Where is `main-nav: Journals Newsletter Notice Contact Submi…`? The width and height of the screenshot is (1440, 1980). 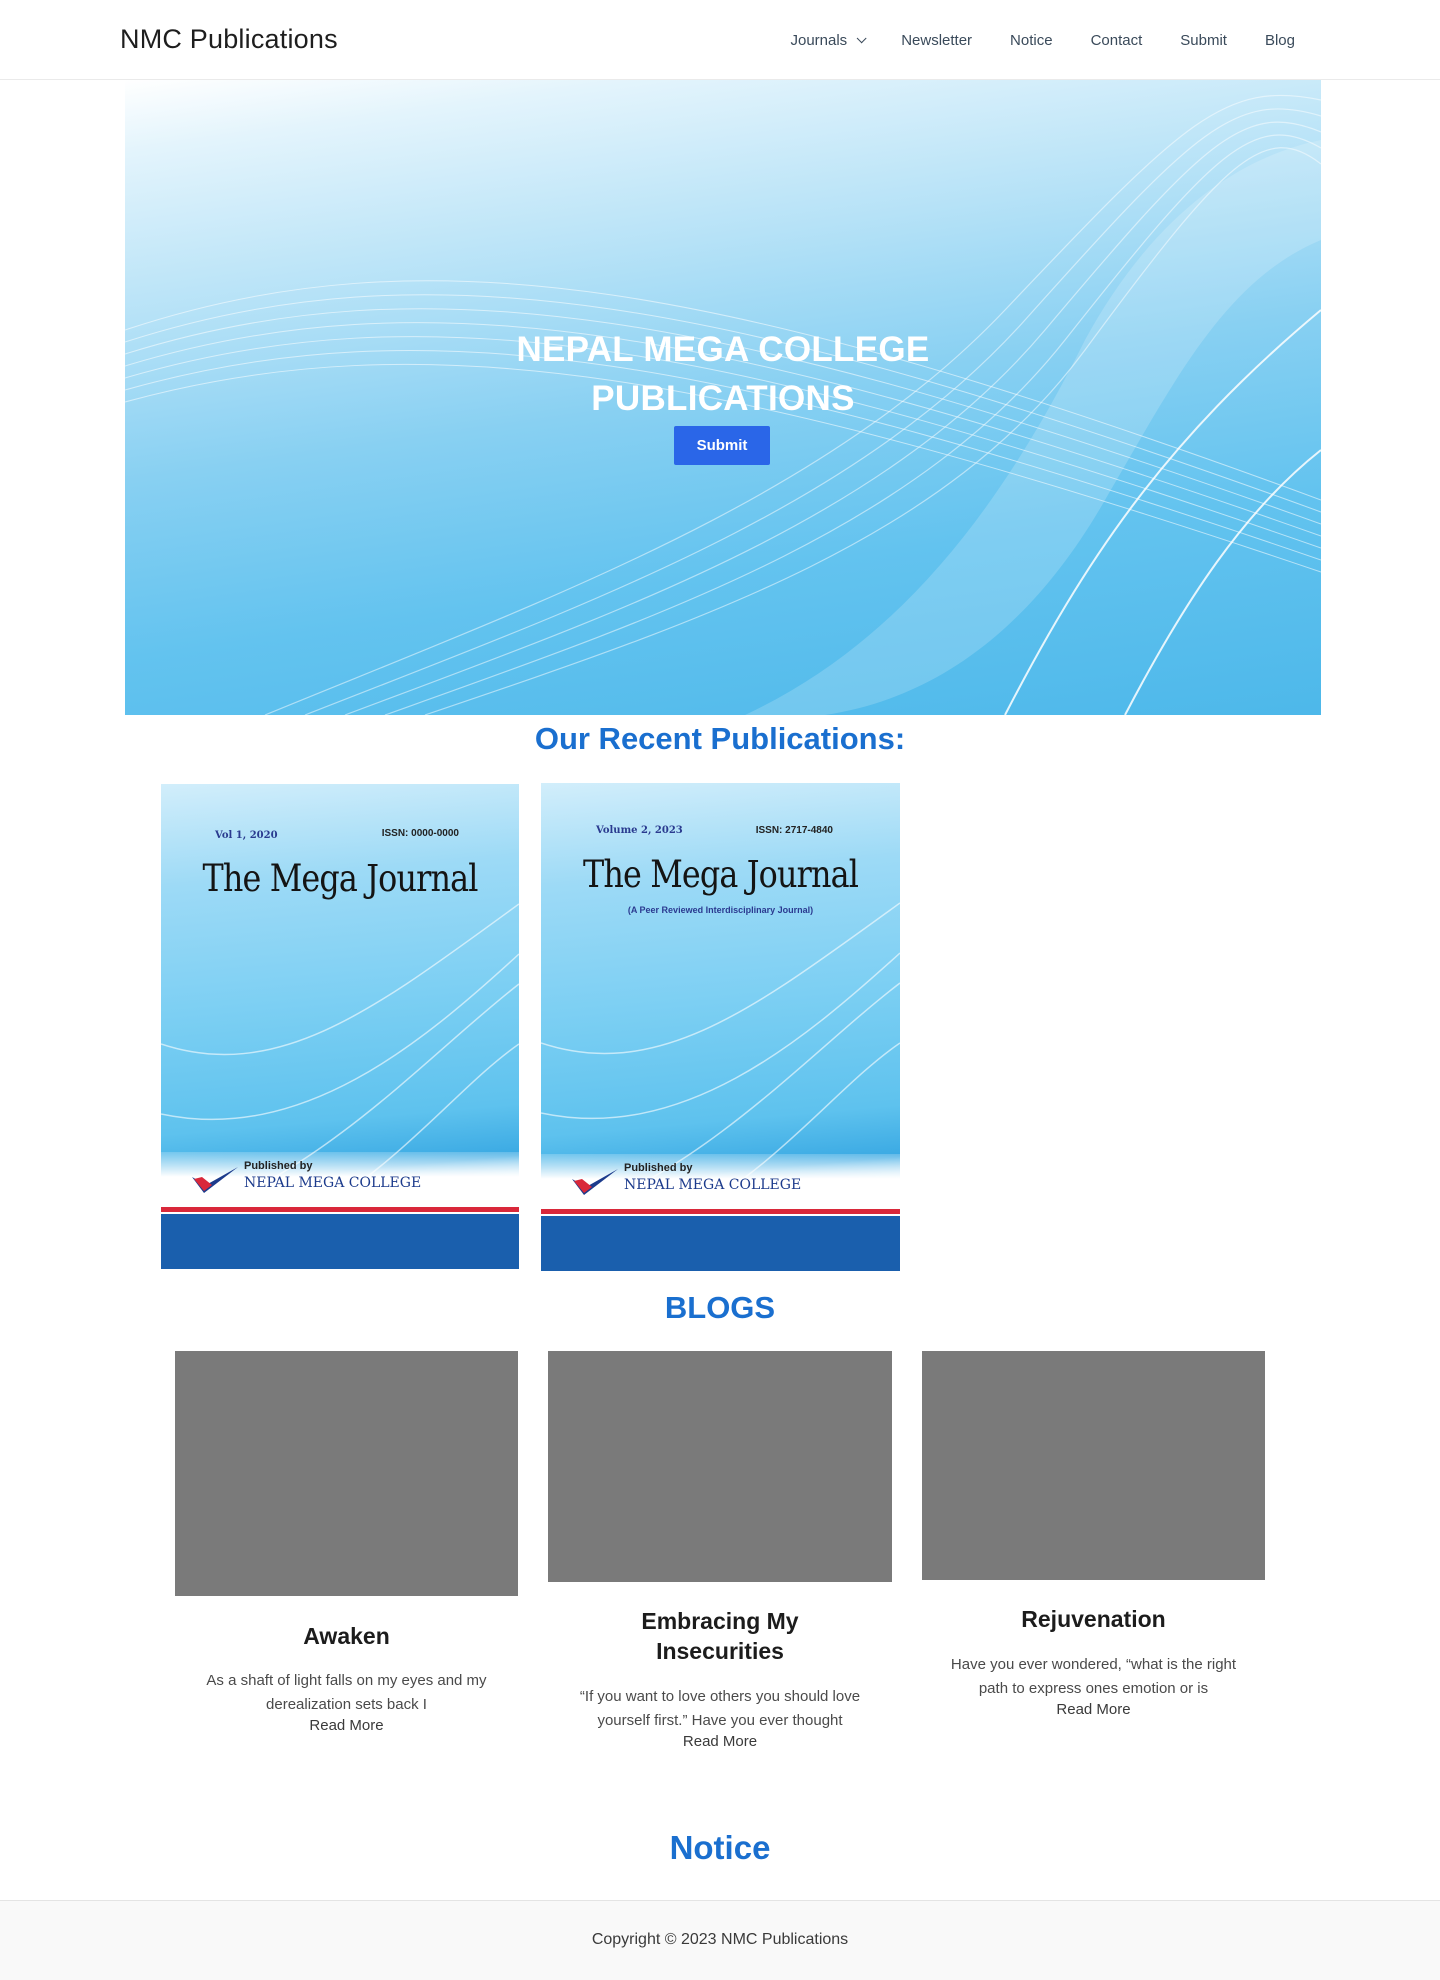
main-nav: Journals Newsletter Notice Contact Submi… is located at coordinates (1042, 40).